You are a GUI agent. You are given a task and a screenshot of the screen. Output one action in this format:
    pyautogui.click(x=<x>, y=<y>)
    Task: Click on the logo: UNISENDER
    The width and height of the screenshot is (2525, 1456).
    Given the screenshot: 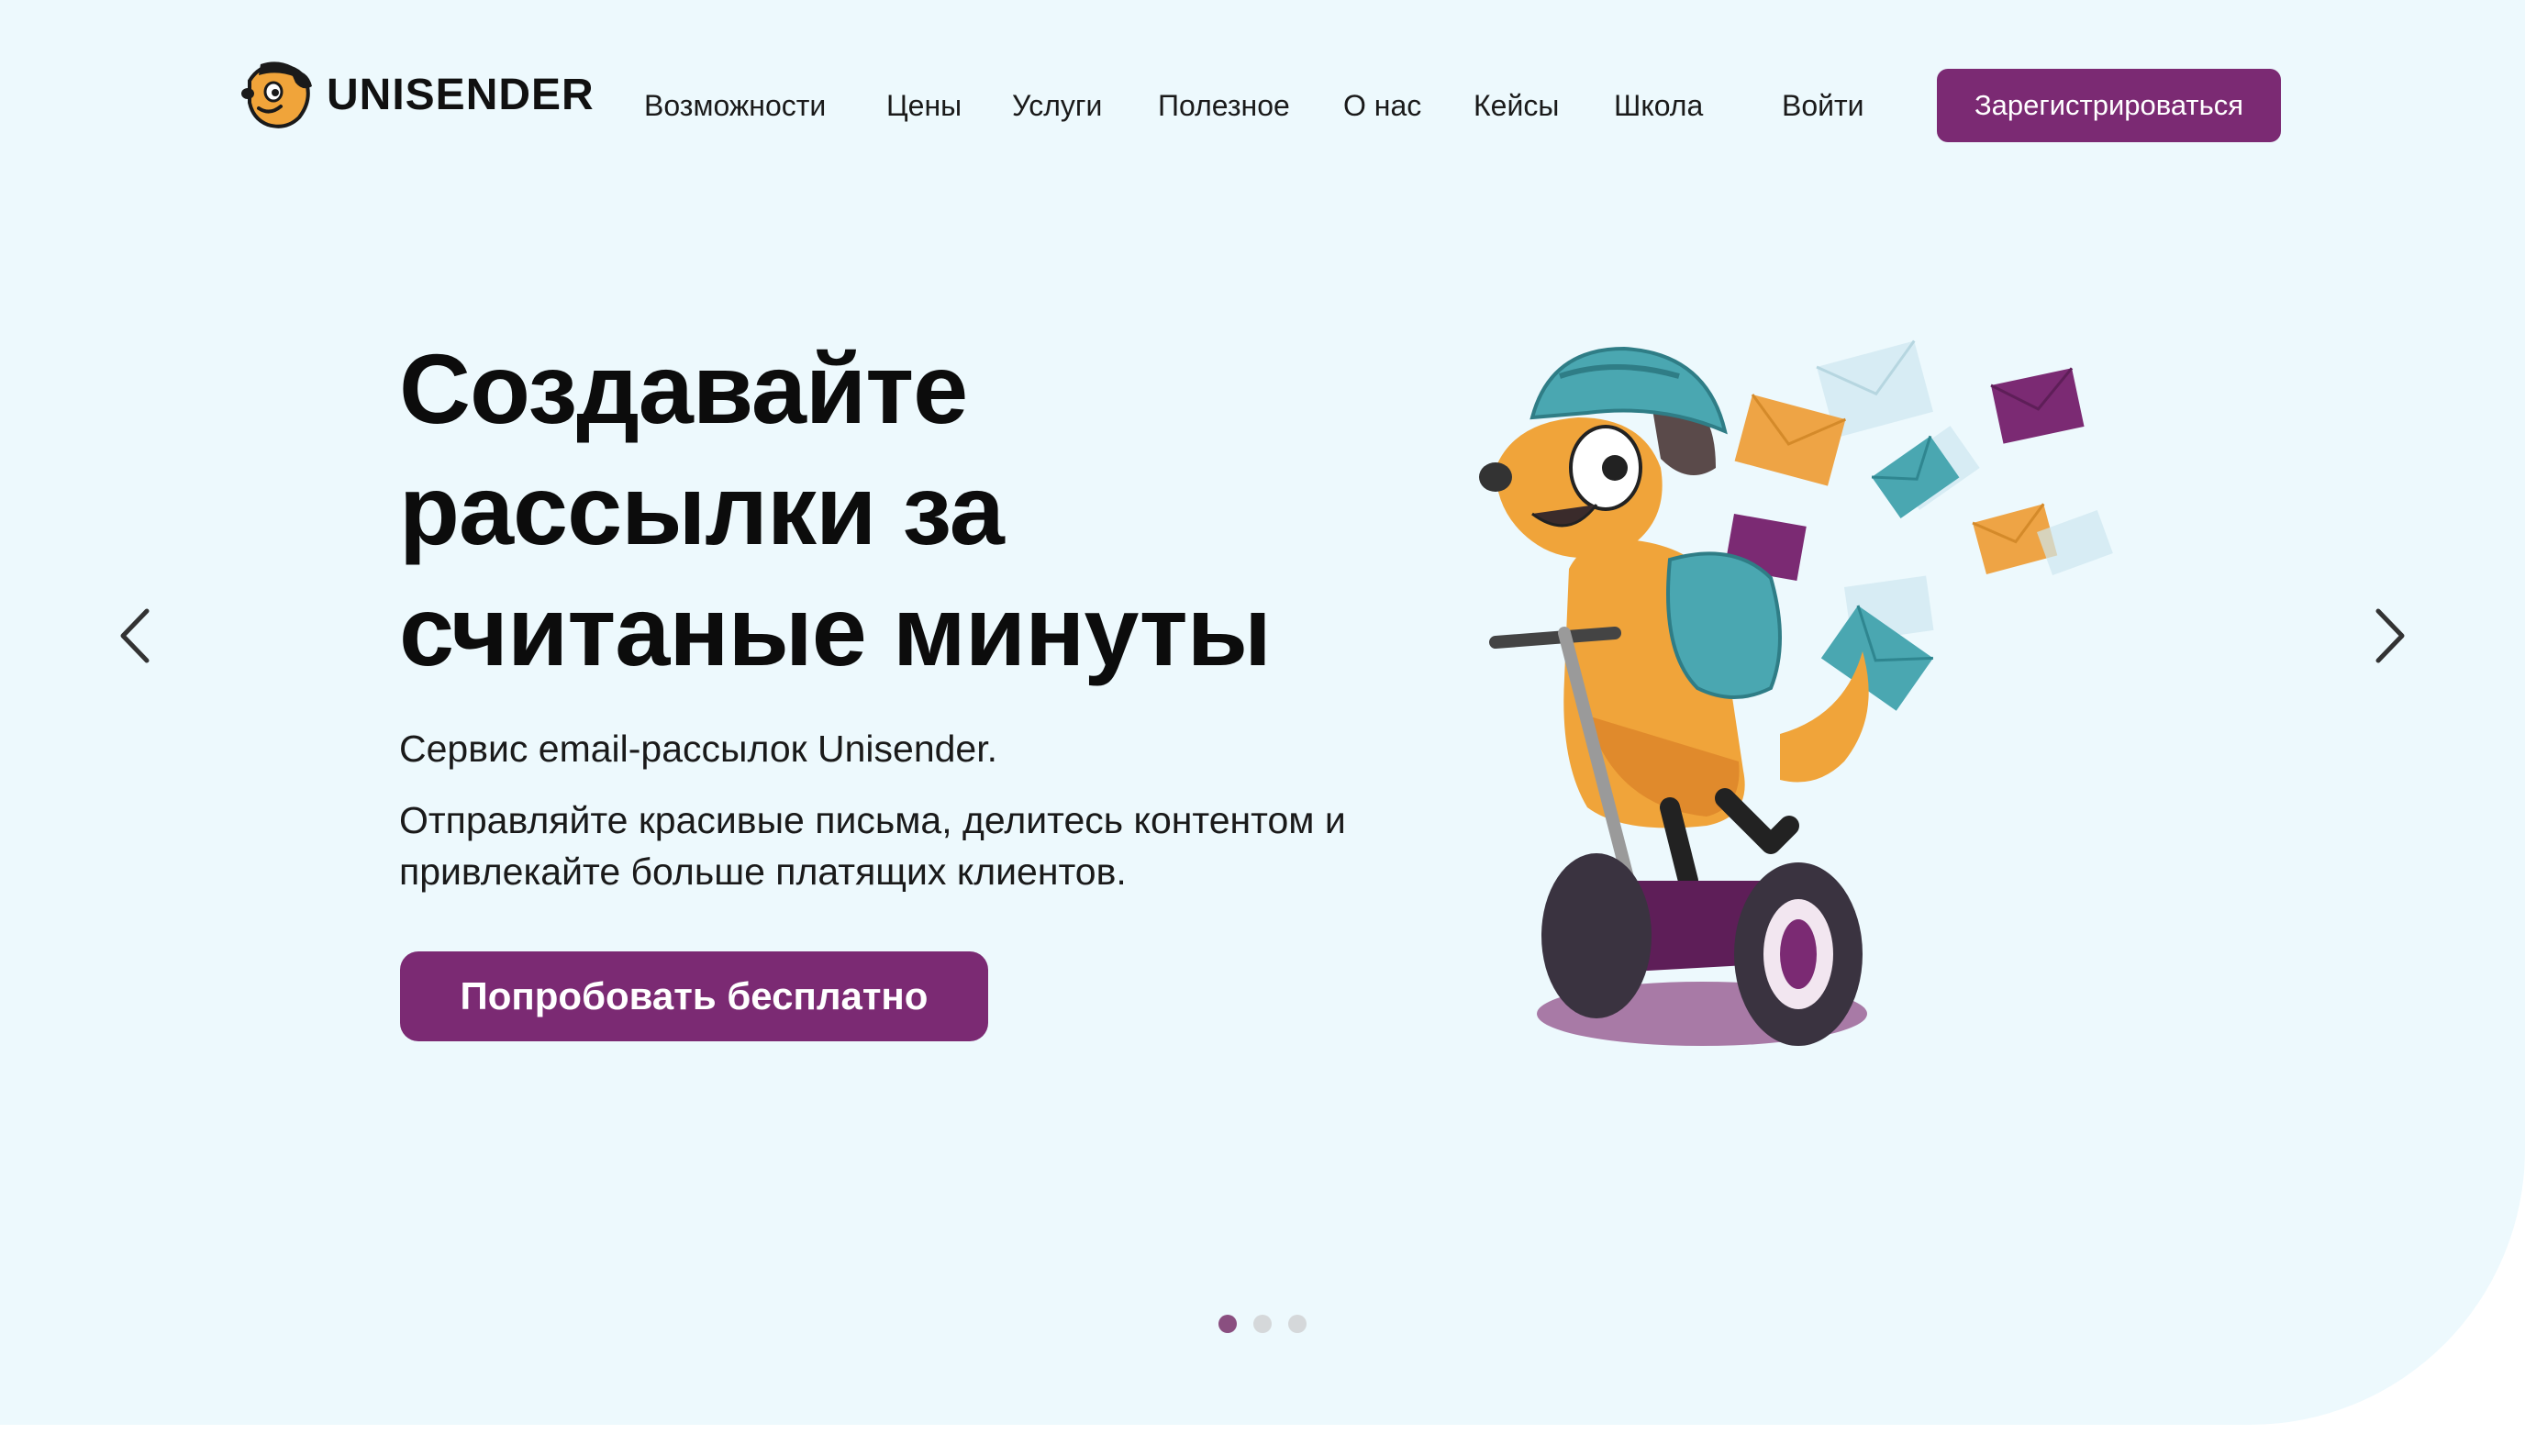 What is the action you would take?
    pyautogui.click(x=417, y=94)
    